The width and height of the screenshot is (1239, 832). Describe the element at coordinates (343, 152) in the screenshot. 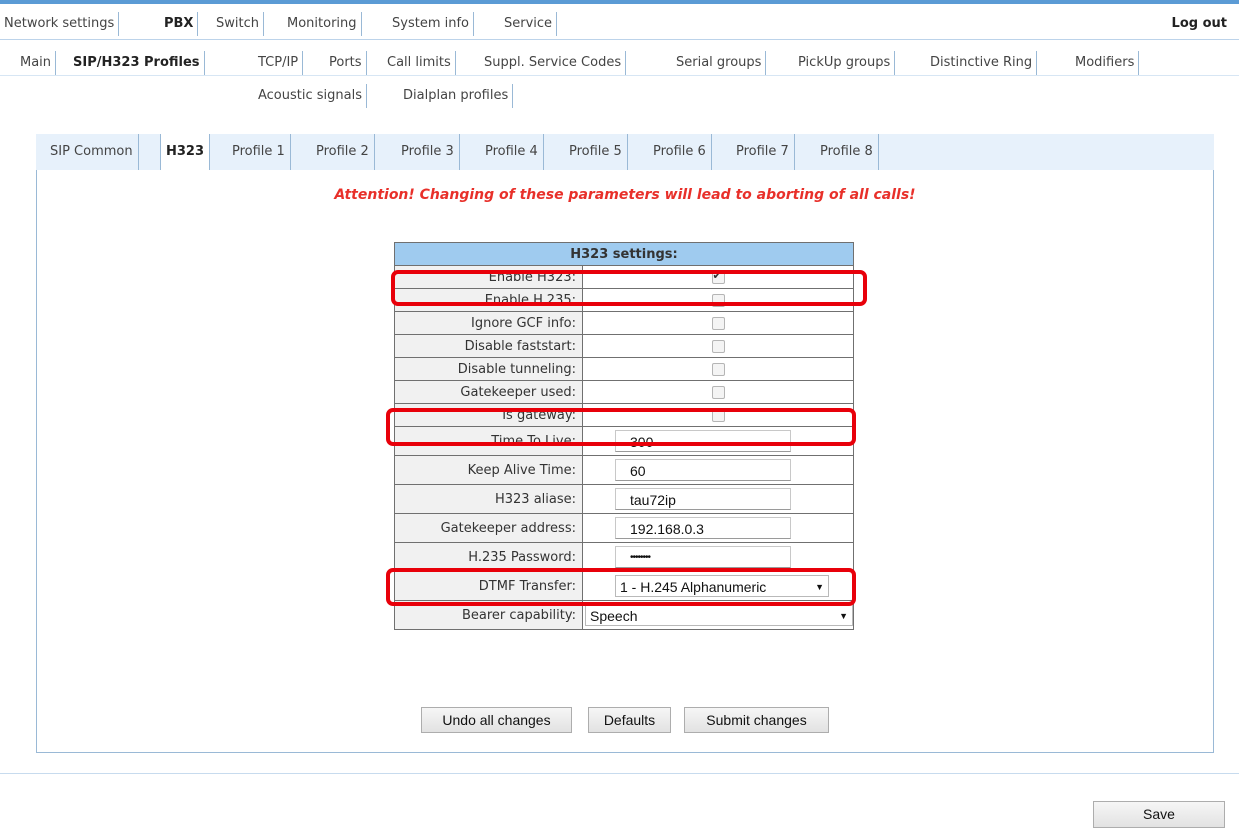

I see `tab-profile-2: Profile 2` at that location.